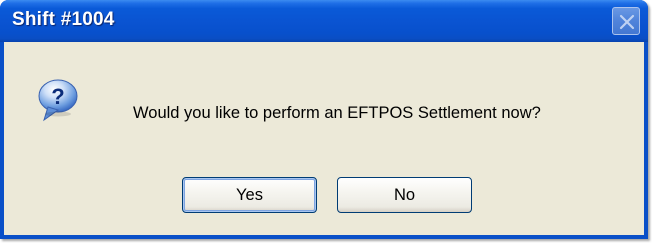 The height and width of the screenshot is (243, 652). Describe the element at coordinates (249, 195) in the screenshot. I see `yes-button: Yes` at that location.